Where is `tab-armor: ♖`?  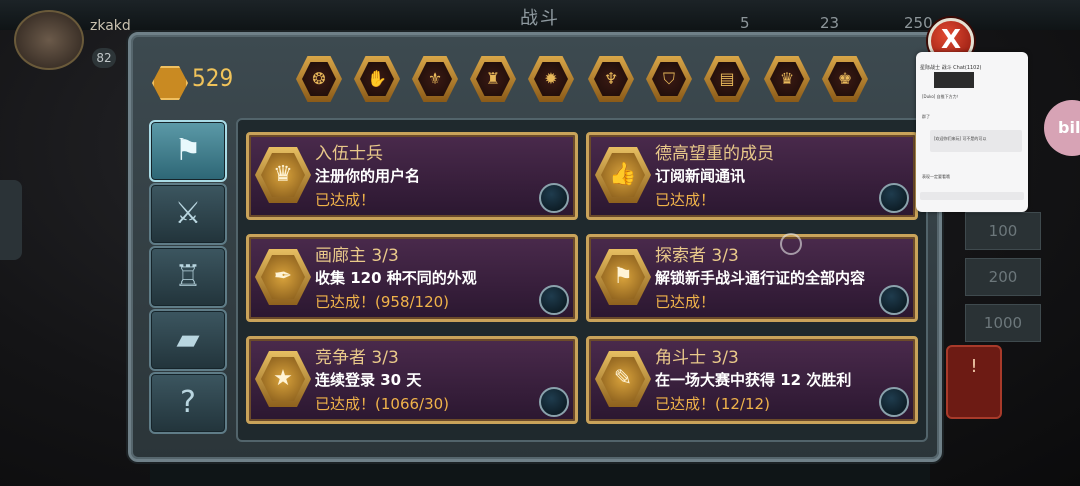
tab-armor: ♖ is located at coordinates (188, 277).